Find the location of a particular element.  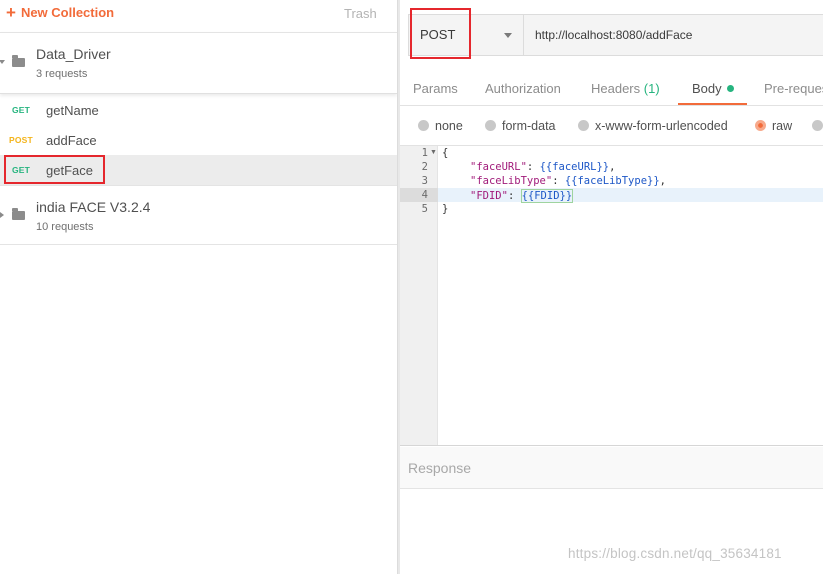

radio-label: raw is located at coordinates (782, 126).